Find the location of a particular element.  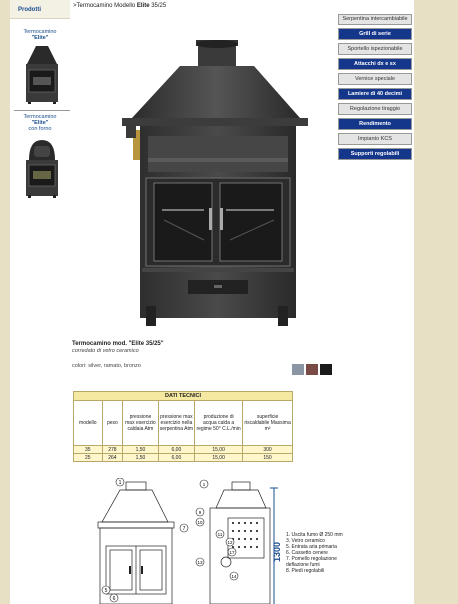

legend-item: 8. Piedi regolabili is located at coordinates (305, 571).